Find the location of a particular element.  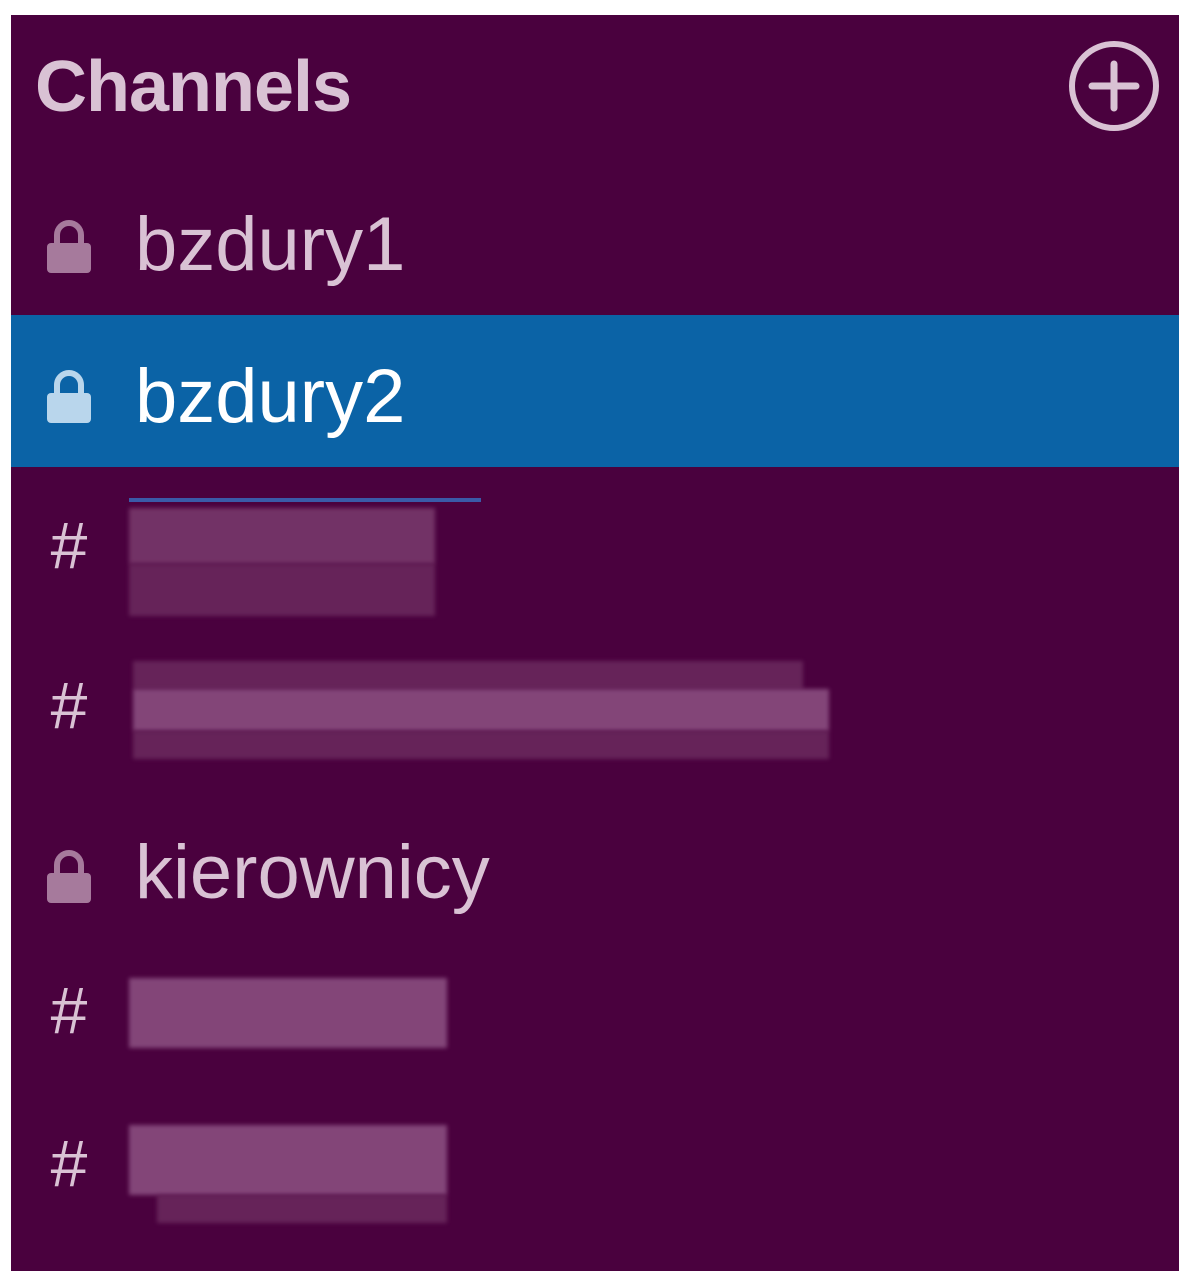

channel-label: bzdury1 is located at coordinates (270, 244).